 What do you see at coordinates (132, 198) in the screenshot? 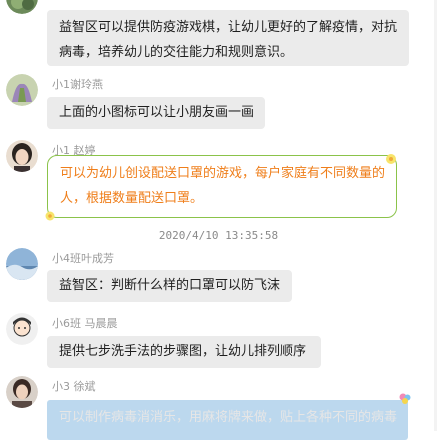
I see `message-text: 人，根据数量配送口罩。` at bounding box center [132, 198].